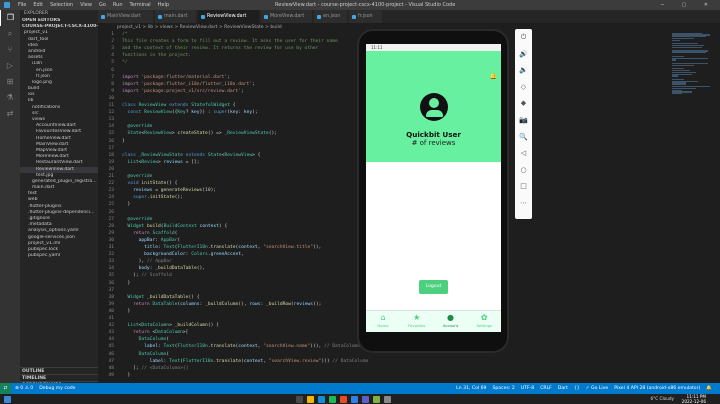 Image resolution: width=720 pixels, height=404 pixels. I want to click on file-explorer-icon, so click(310, 399).